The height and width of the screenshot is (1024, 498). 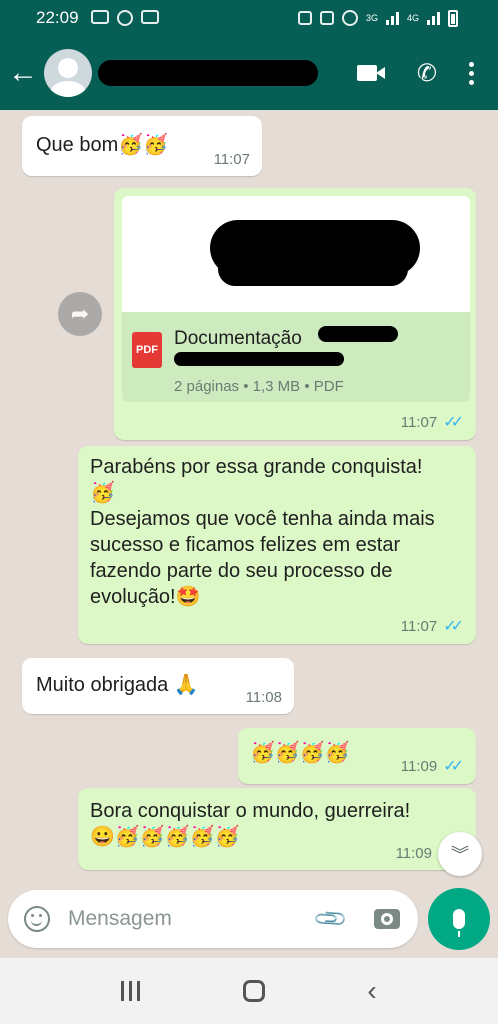 I want to click on system-nav-bar: ‹, so click(x=249, y=991).